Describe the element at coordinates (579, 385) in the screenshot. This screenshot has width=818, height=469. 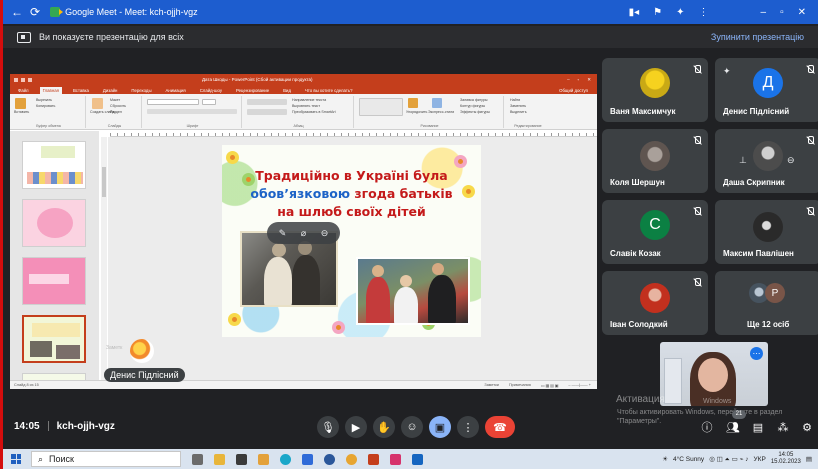
I see `zoom-slider: – ——|—— +` at that location.